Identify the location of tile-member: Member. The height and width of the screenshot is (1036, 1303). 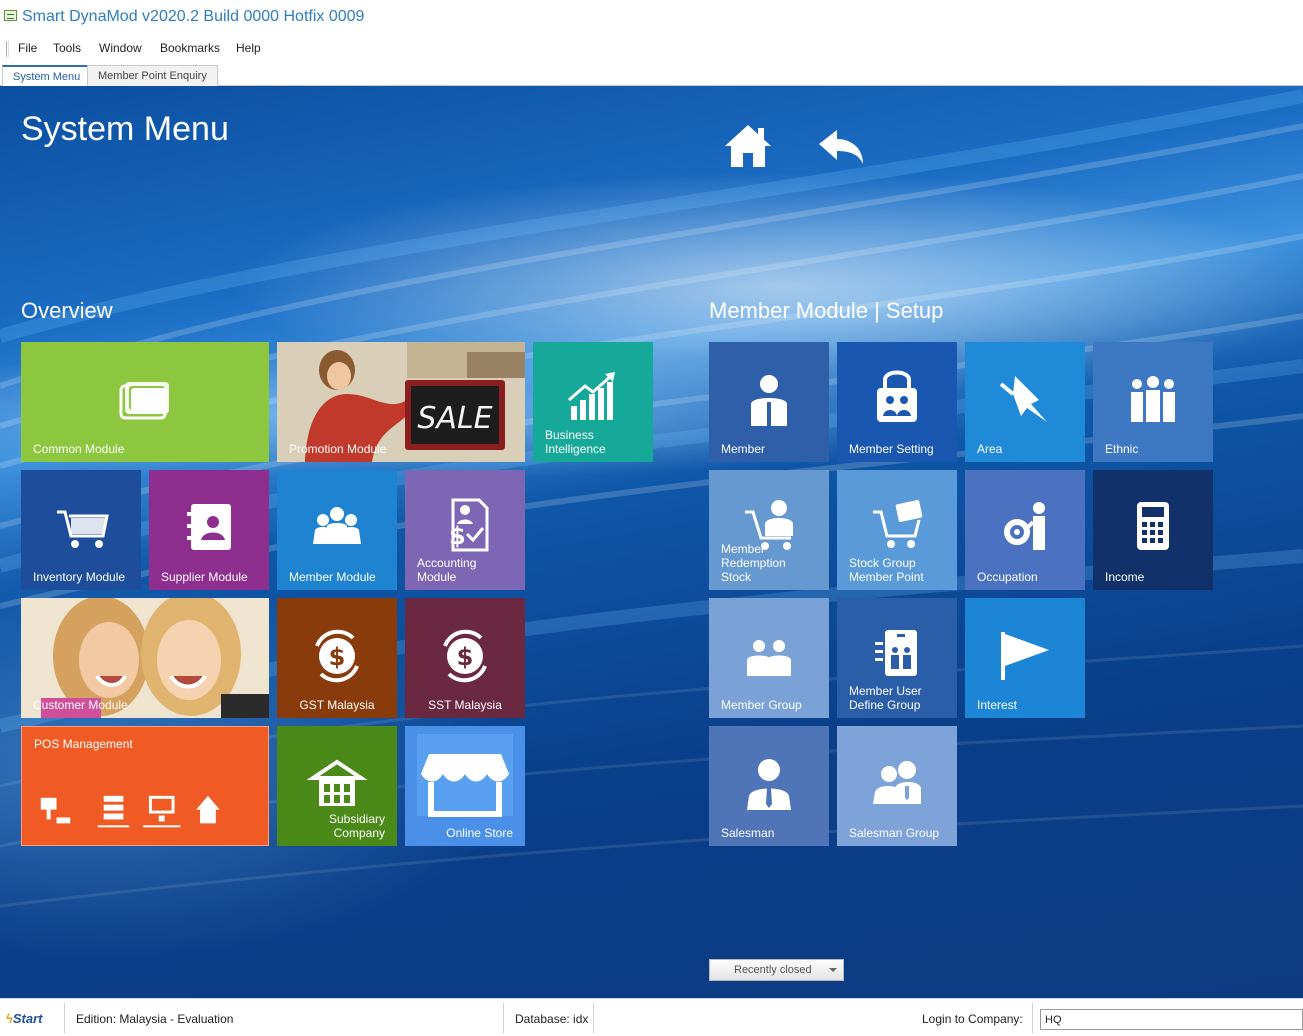
(769, 402).